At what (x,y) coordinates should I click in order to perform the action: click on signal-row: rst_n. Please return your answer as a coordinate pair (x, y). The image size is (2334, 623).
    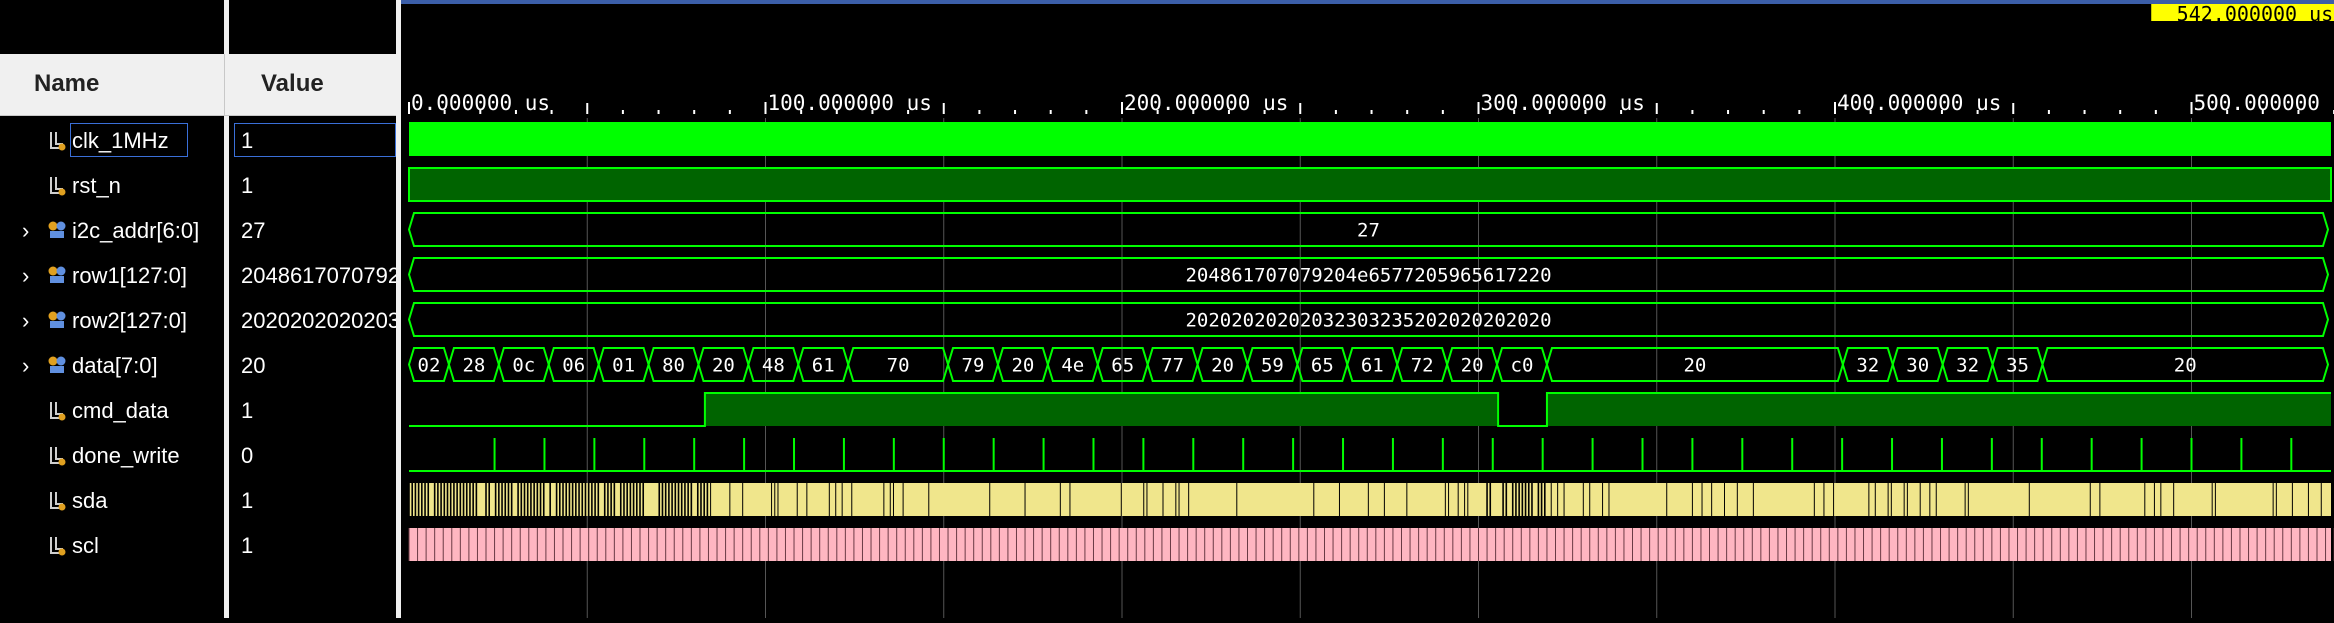
    Looking at the image, I should click on (112, 185).